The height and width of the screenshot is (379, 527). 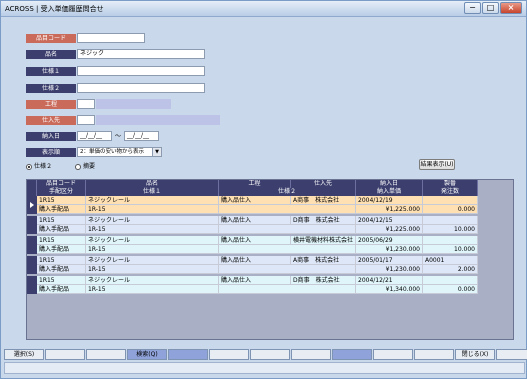 What do you see at coordinates (51, 104) in the screenshot?
I see `process-label: 工程` at bounding box center [51, 104].